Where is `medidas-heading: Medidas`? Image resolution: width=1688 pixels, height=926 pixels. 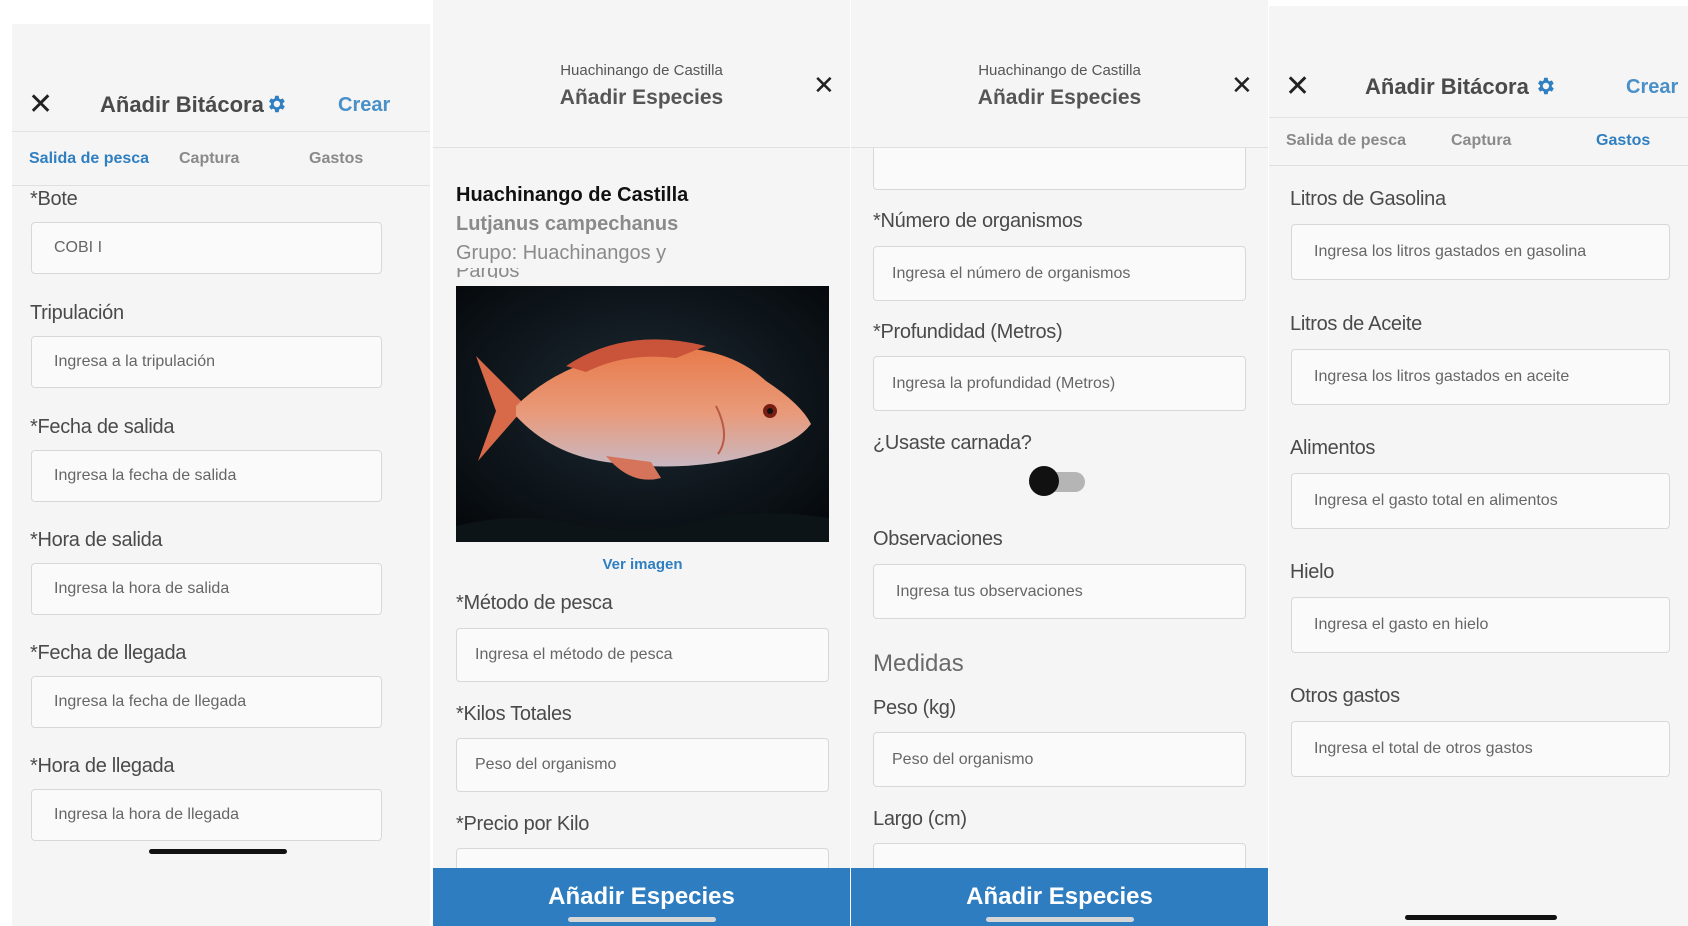
medidas-heading: Medidas is located at coordinates (918, 663).